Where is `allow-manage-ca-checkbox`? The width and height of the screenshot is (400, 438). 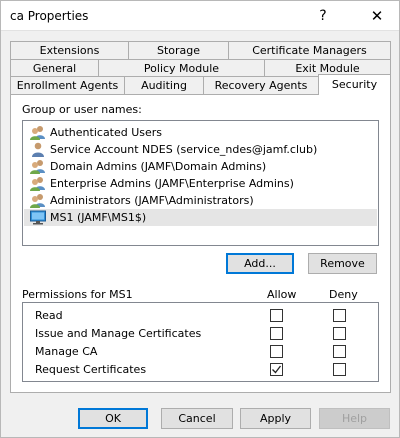
allow-manage-ca-checkbox is located at coordinates (276, 351).